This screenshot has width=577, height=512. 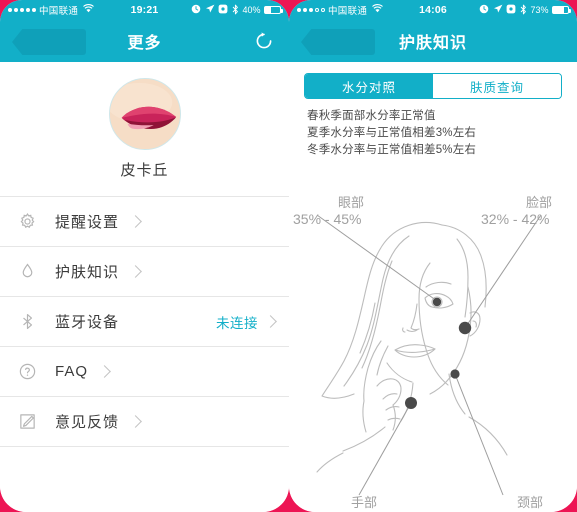 I want to click on callout-region-eye: 眼部, so click(x=351, y=202).